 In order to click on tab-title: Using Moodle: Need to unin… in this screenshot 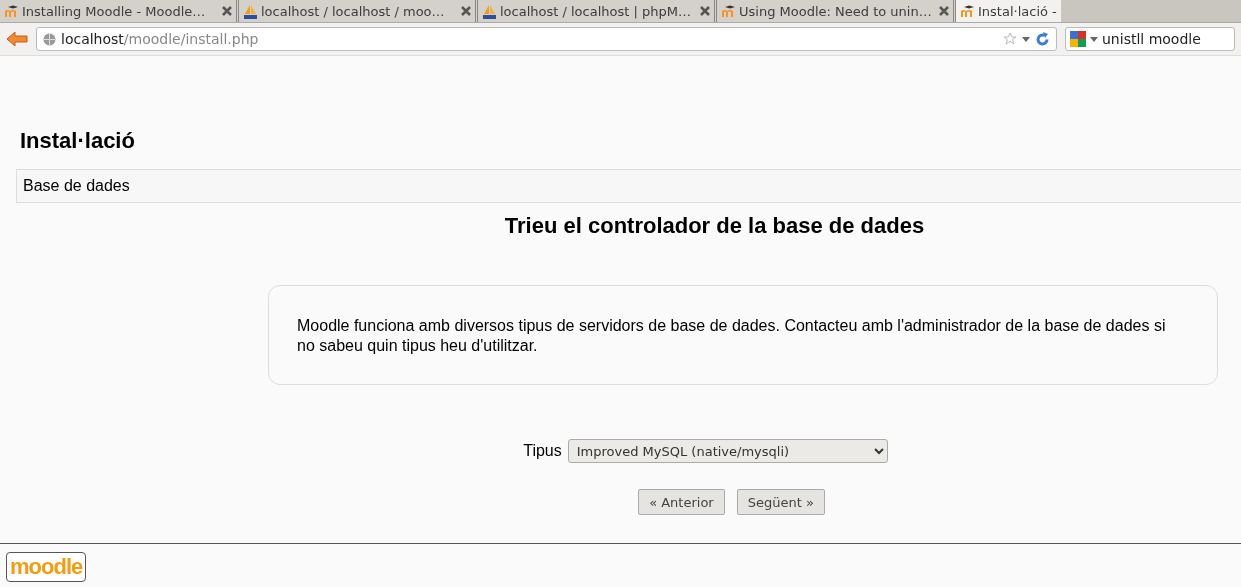, I will do `click(835, 11)`.